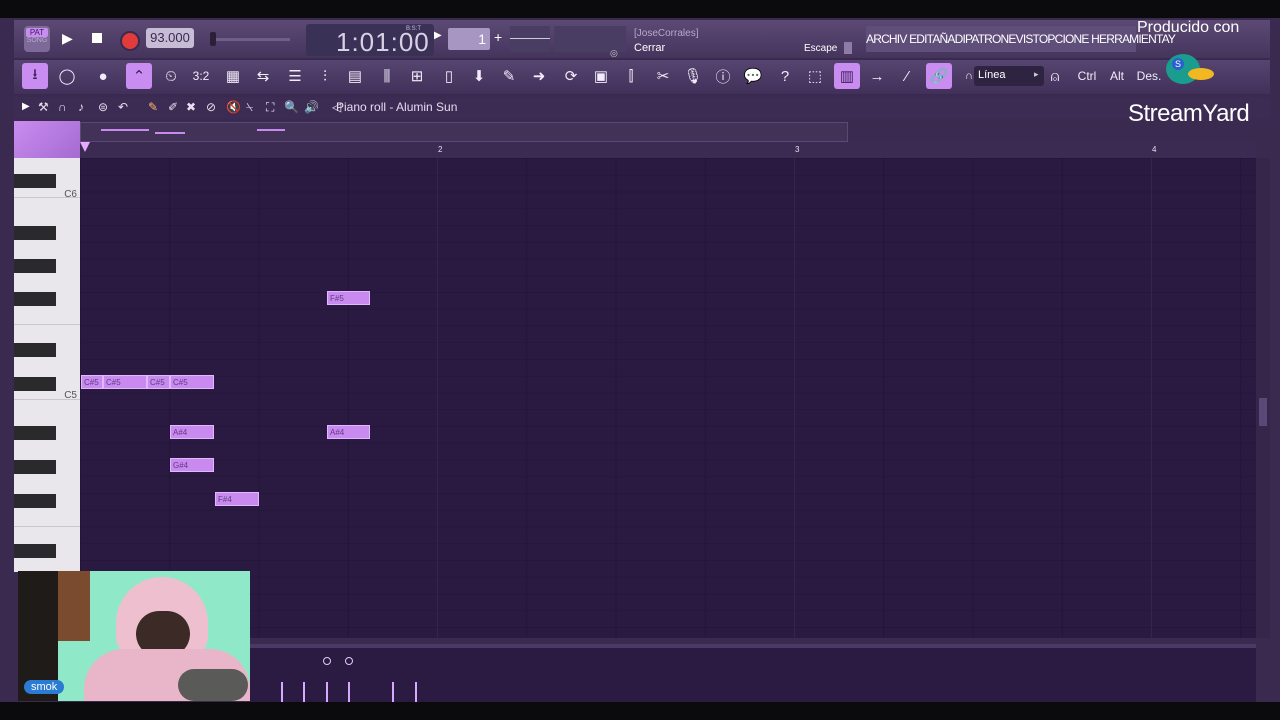  Describe the element at coordinates (103, 107) in the screenshot. I see `menu-tool-icon: ⊜` at that location.